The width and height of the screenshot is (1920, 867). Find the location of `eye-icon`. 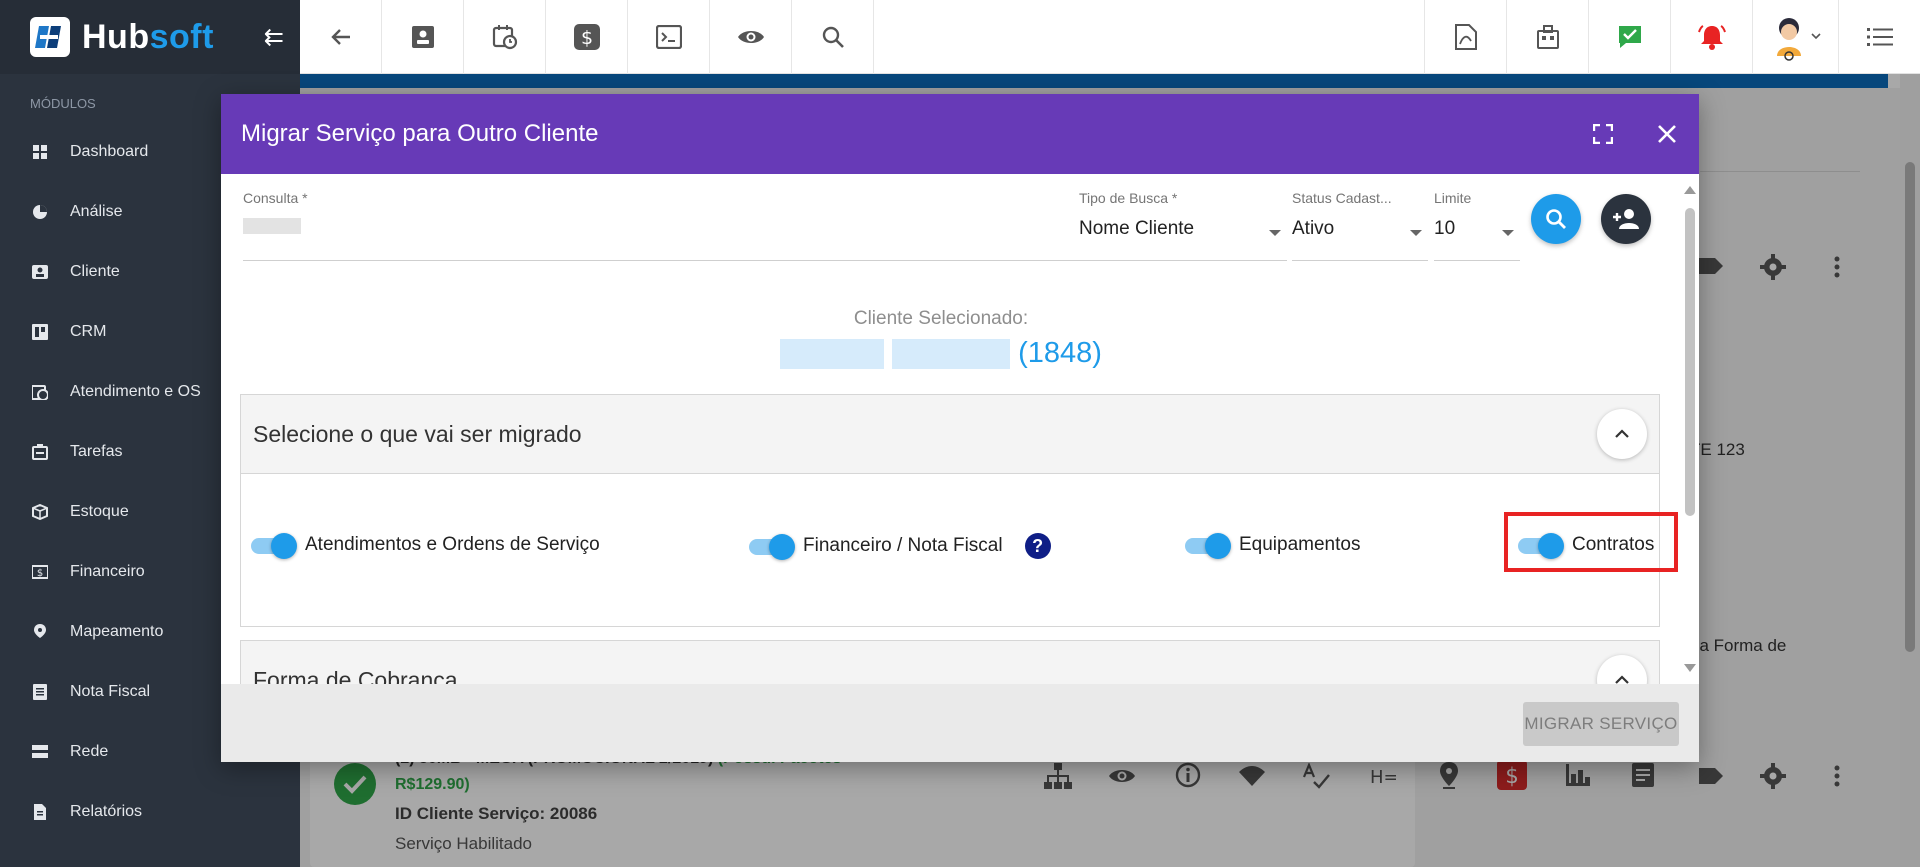

eye-icon is located at coordinates (750, 37).